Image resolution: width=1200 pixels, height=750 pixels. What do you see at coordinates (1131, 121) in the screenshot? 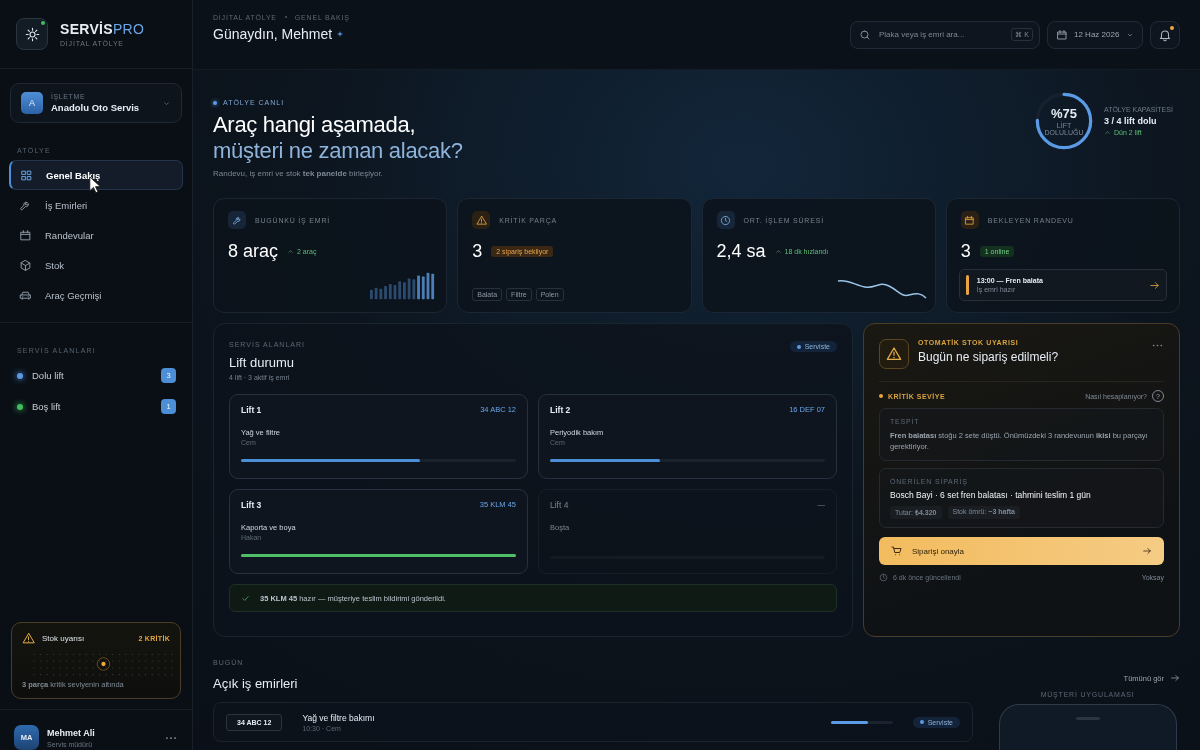
I see `capacity-value: 3 / 4 lift dolu` at bounding box center [1131, 121].